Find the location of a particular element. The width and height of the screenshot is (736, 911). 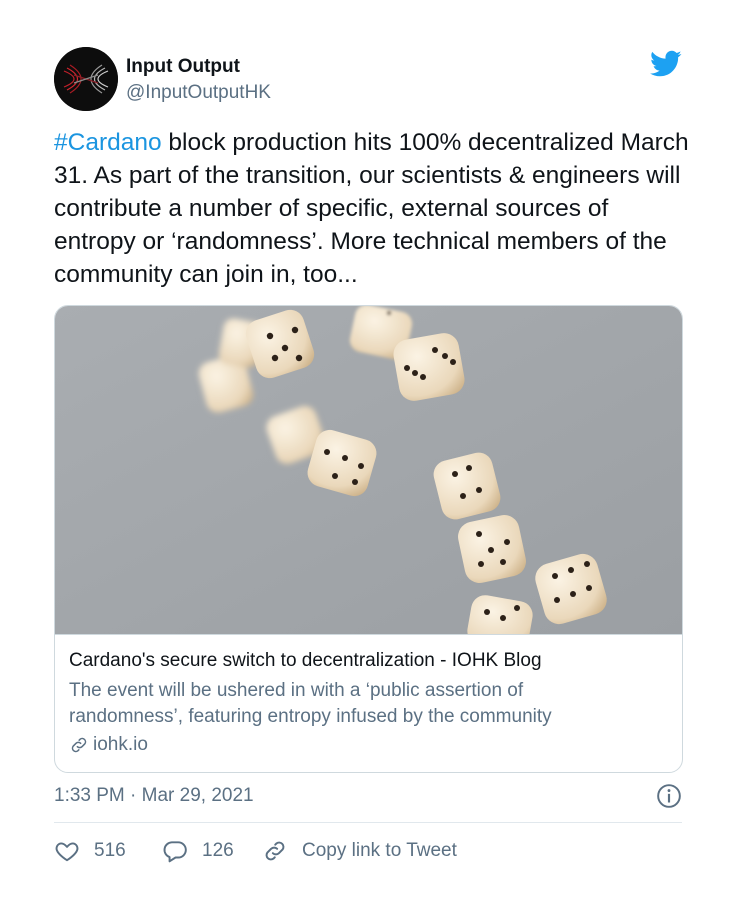

avatar is located at coordinates (86, 79).